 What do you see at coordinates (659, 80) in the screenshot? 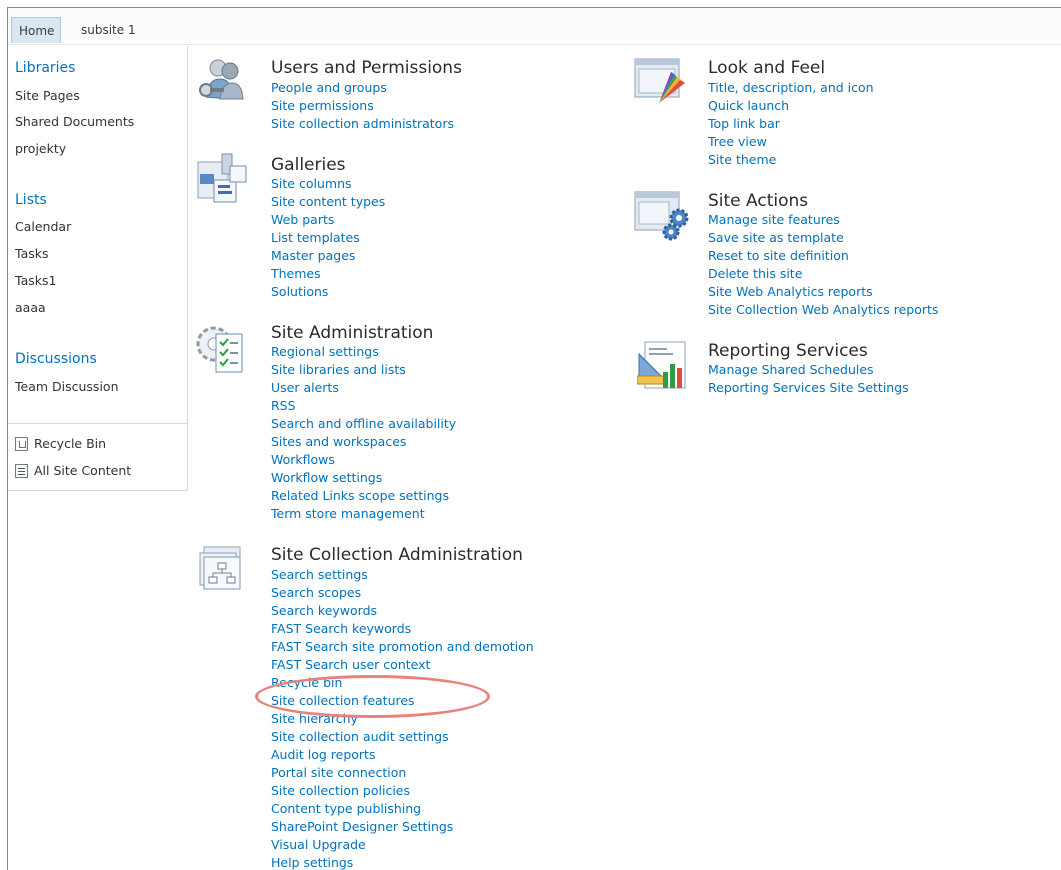
I see `look-and-feel-icon` at bounding box center [659, 80].